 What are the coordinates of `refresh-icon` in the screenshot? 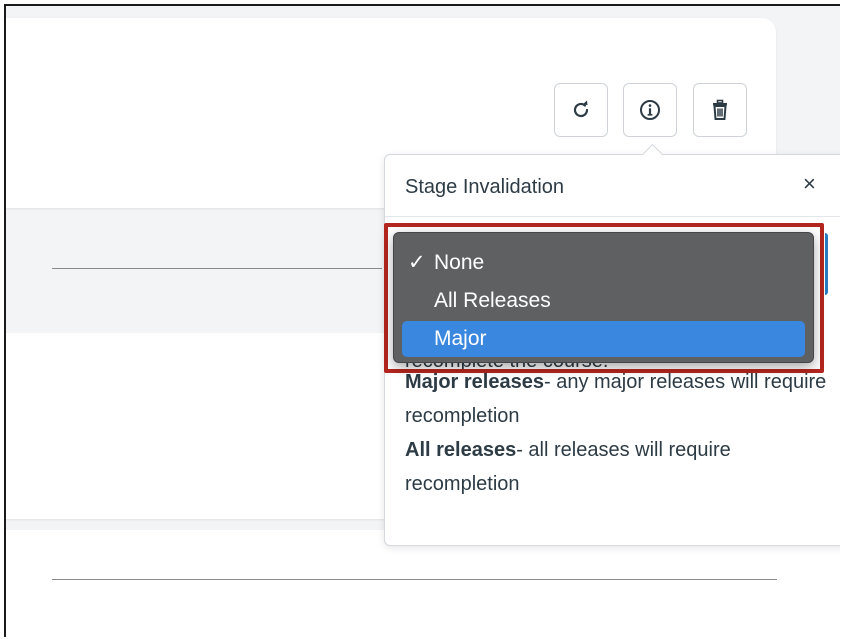 It's located at (581, 109).